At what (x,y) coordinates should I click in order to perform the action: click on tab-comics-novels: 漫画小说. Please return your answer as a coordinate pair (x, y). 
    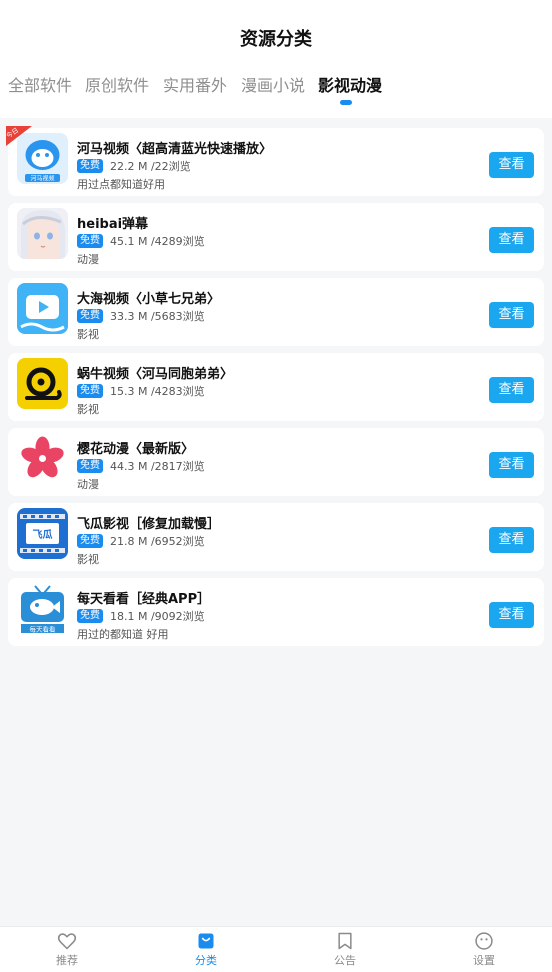
    Looking at the image, I should click on (273, 84).